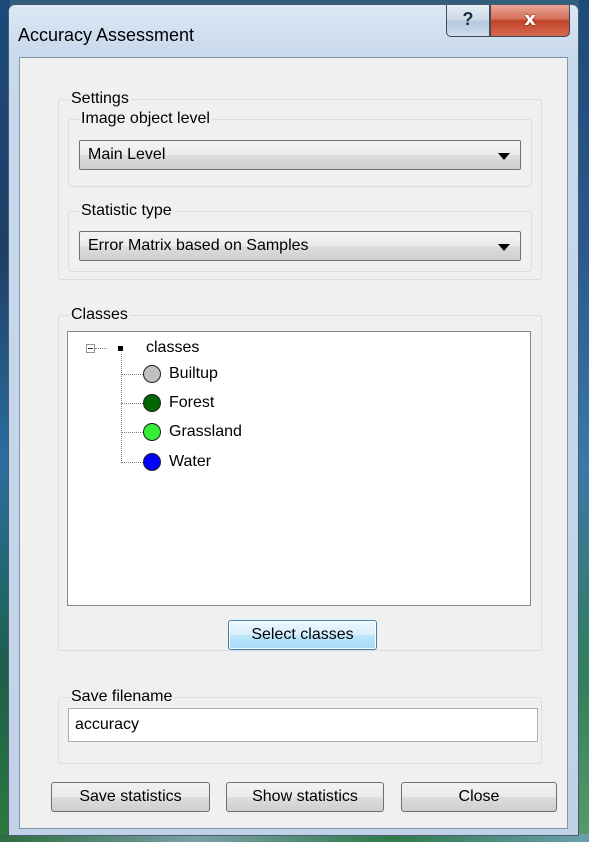 This screenshot has width=589, height=842. Describe the element at coordinates (120, 348) in the screenshot. I see `root-node-icon` at that location.